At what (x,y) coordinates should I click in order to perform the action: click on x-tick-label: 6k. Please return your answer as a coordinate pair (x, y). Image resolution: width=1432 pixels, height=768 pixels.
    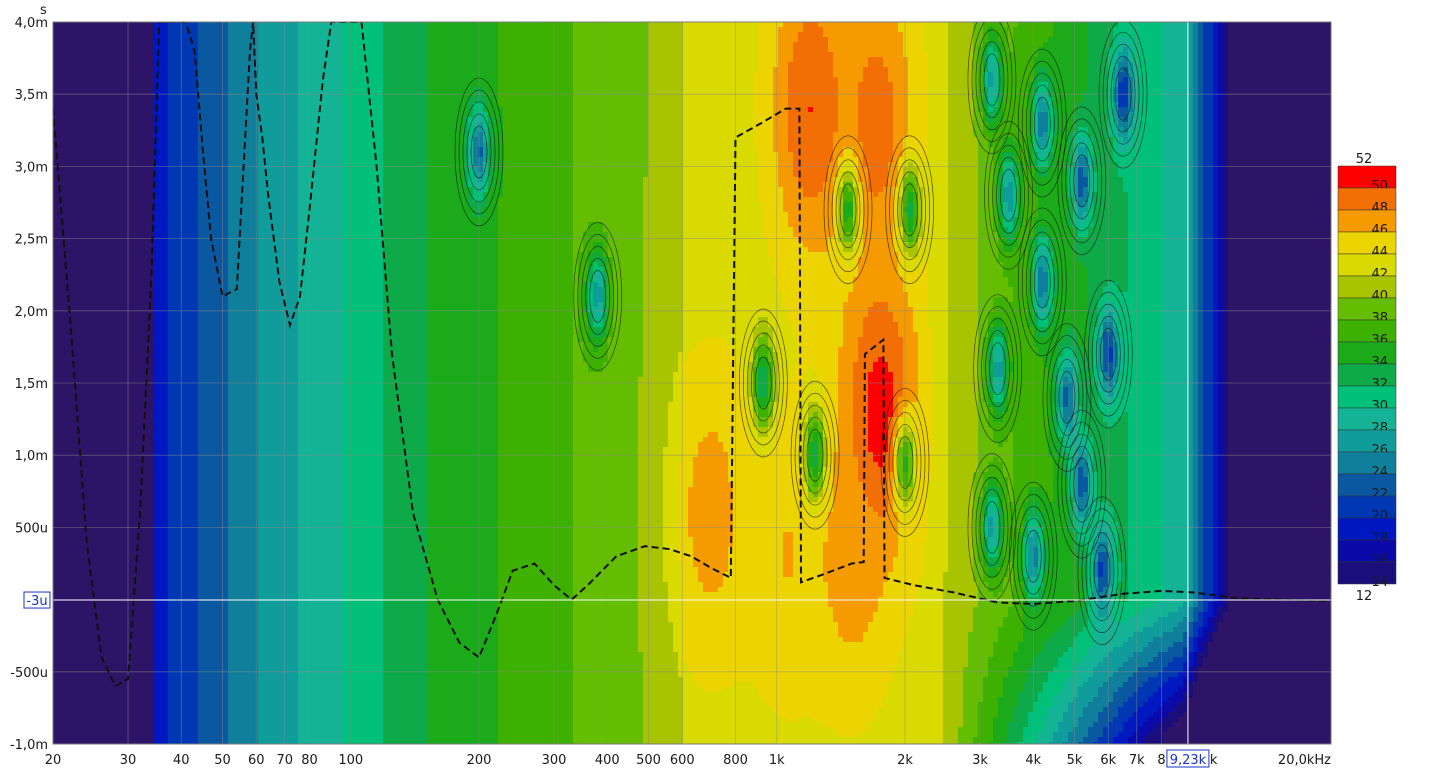
    Looking at the image, I should click on (1108, 760).